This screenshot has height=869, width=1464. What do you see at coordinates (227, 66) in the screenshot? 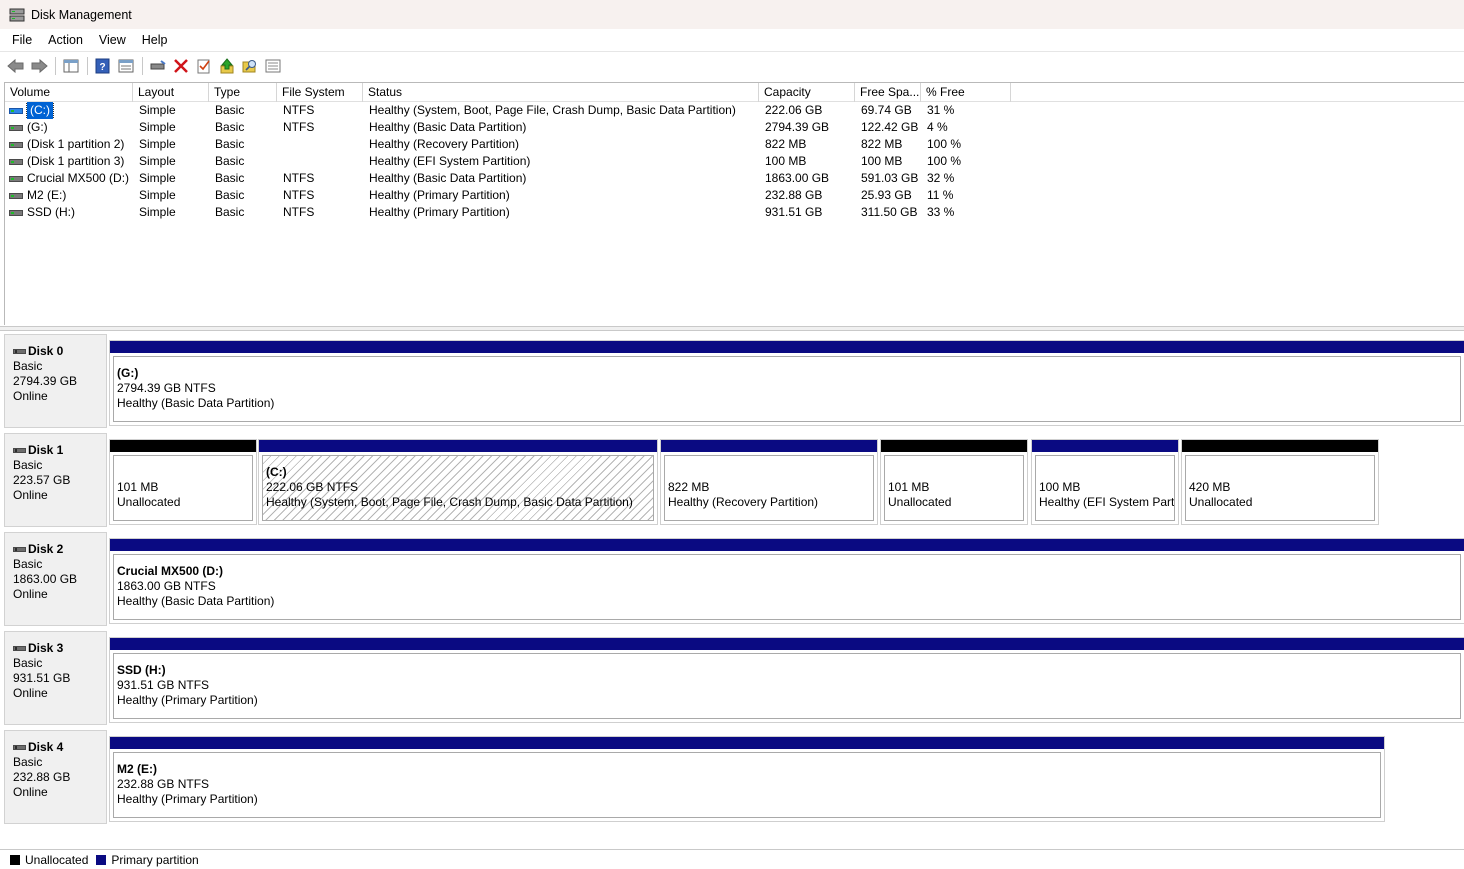
I see `move-up-icon` at bounding box center [227, 66].